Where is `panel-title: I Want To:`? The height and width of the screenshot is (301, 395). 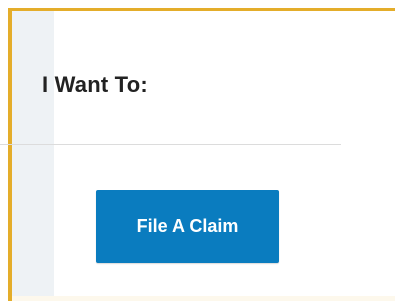
panel-title: I Want To: is located at coordinates (95, 84).